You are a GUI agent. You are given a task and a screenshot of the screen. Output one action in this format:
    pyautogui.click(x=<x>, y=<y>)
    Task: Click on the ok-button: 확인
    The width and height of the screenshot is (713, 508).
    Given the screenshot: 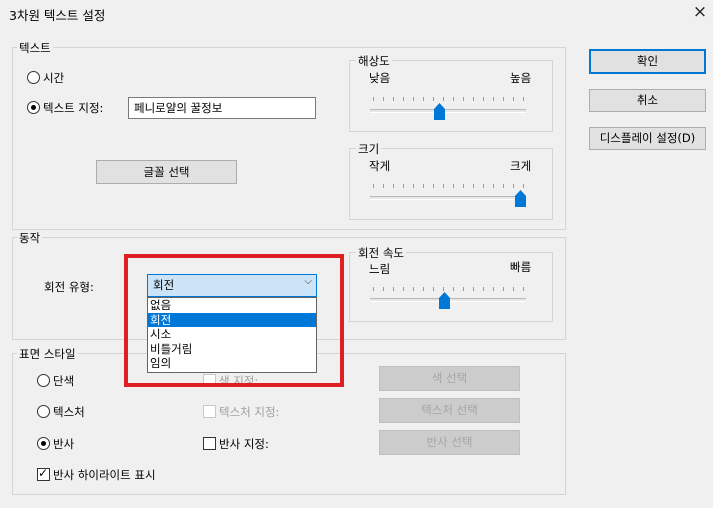 What is the action you would take?
    pyautogui.click(x=647, y=61)
    